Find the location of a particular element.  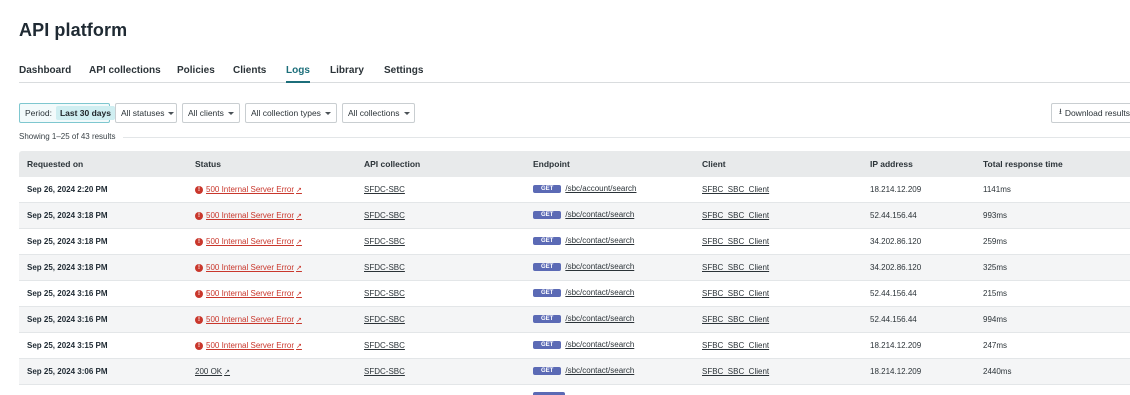

col-status: Status is located at coordinates (208, 164).